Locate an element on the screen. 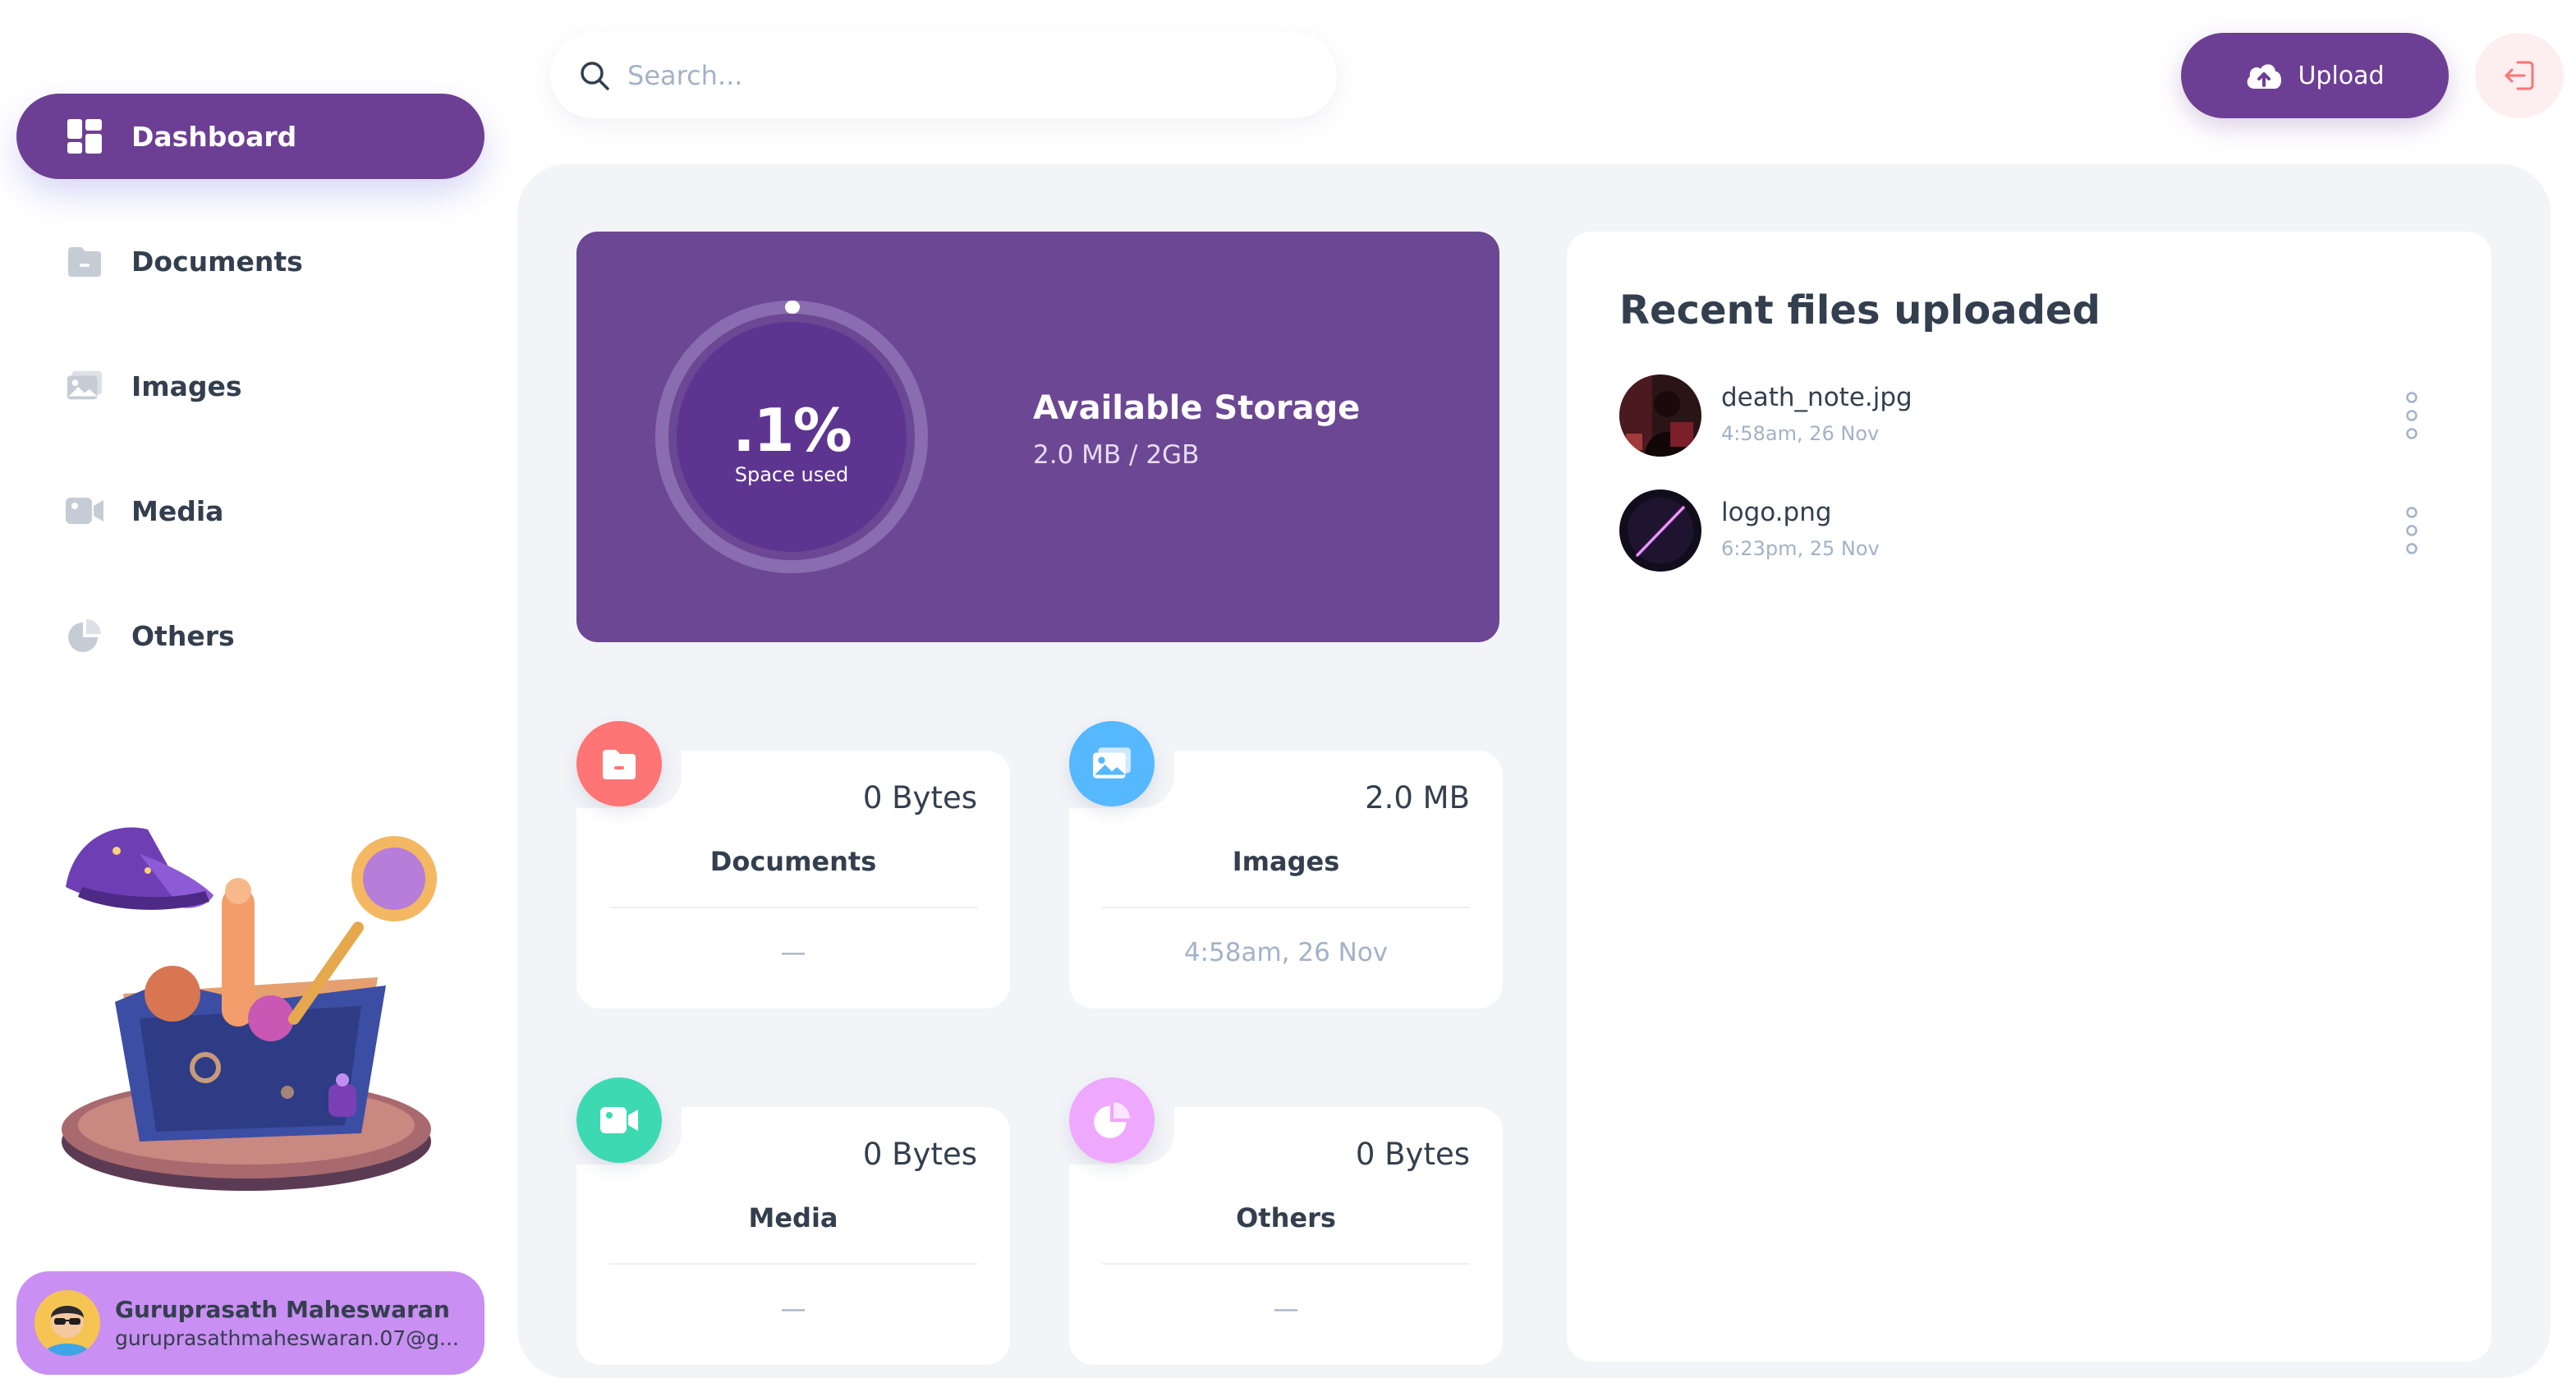  upload-button: Upload is located at coordinates (2315, 75).